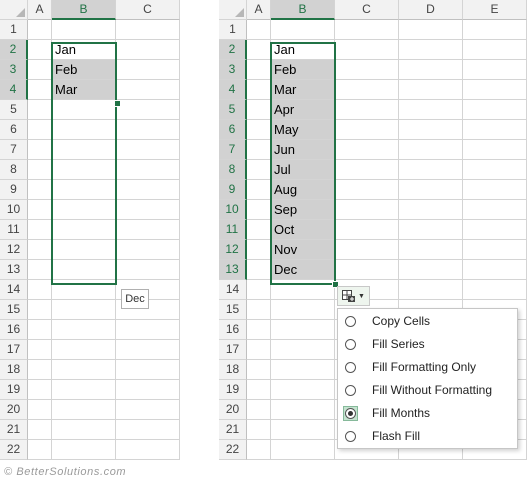 Image resolution: width=527 pixels, height=486 pixels. I want to click on row-header-9: 9, so click(14, 190).